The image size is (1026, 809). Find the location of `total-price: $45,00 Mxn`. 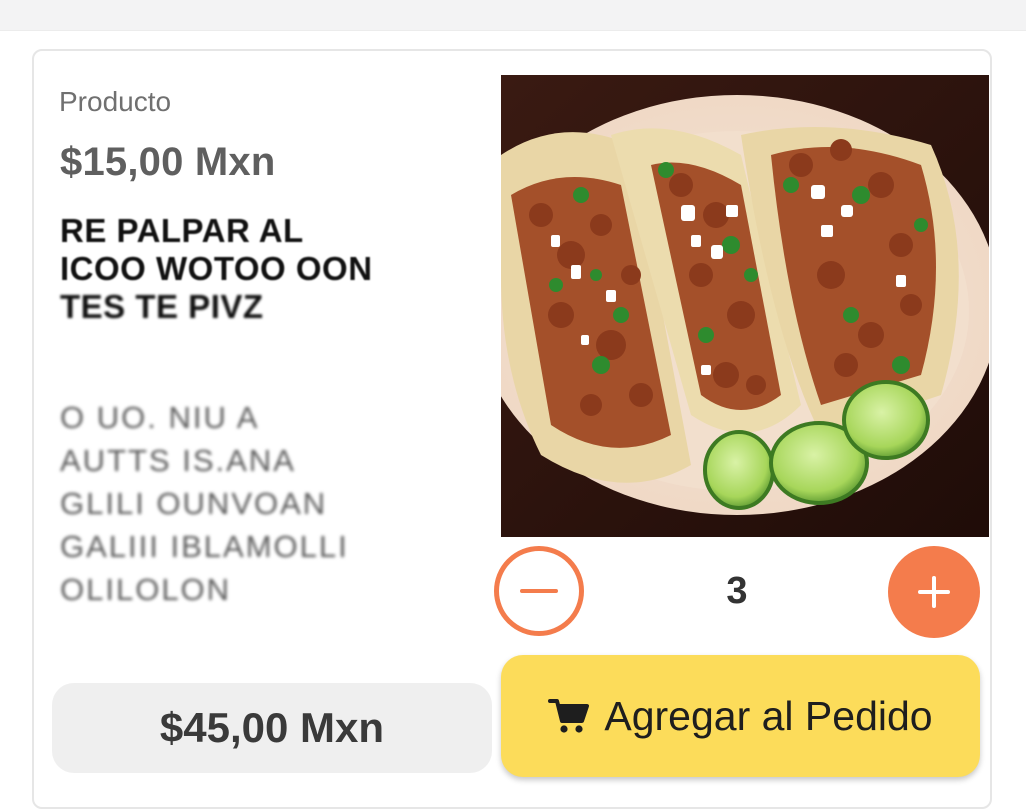

total-price: $45,00 Mxn is located at coordinates (272, 727).